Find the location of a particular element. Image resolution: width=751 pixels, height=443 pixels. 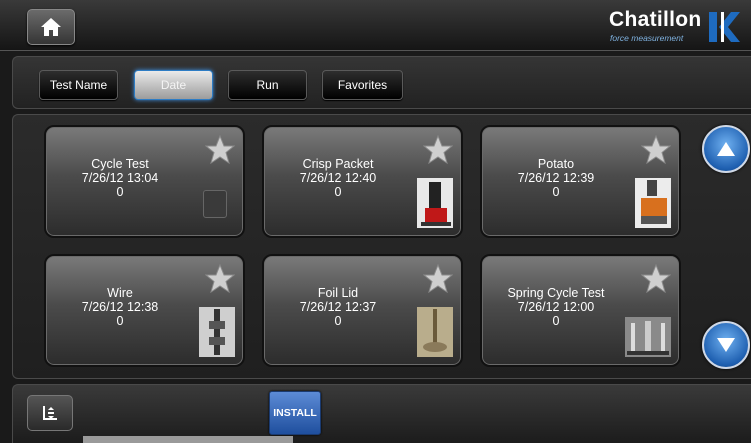

scroll-up-button is located at coordinates (726, 149).